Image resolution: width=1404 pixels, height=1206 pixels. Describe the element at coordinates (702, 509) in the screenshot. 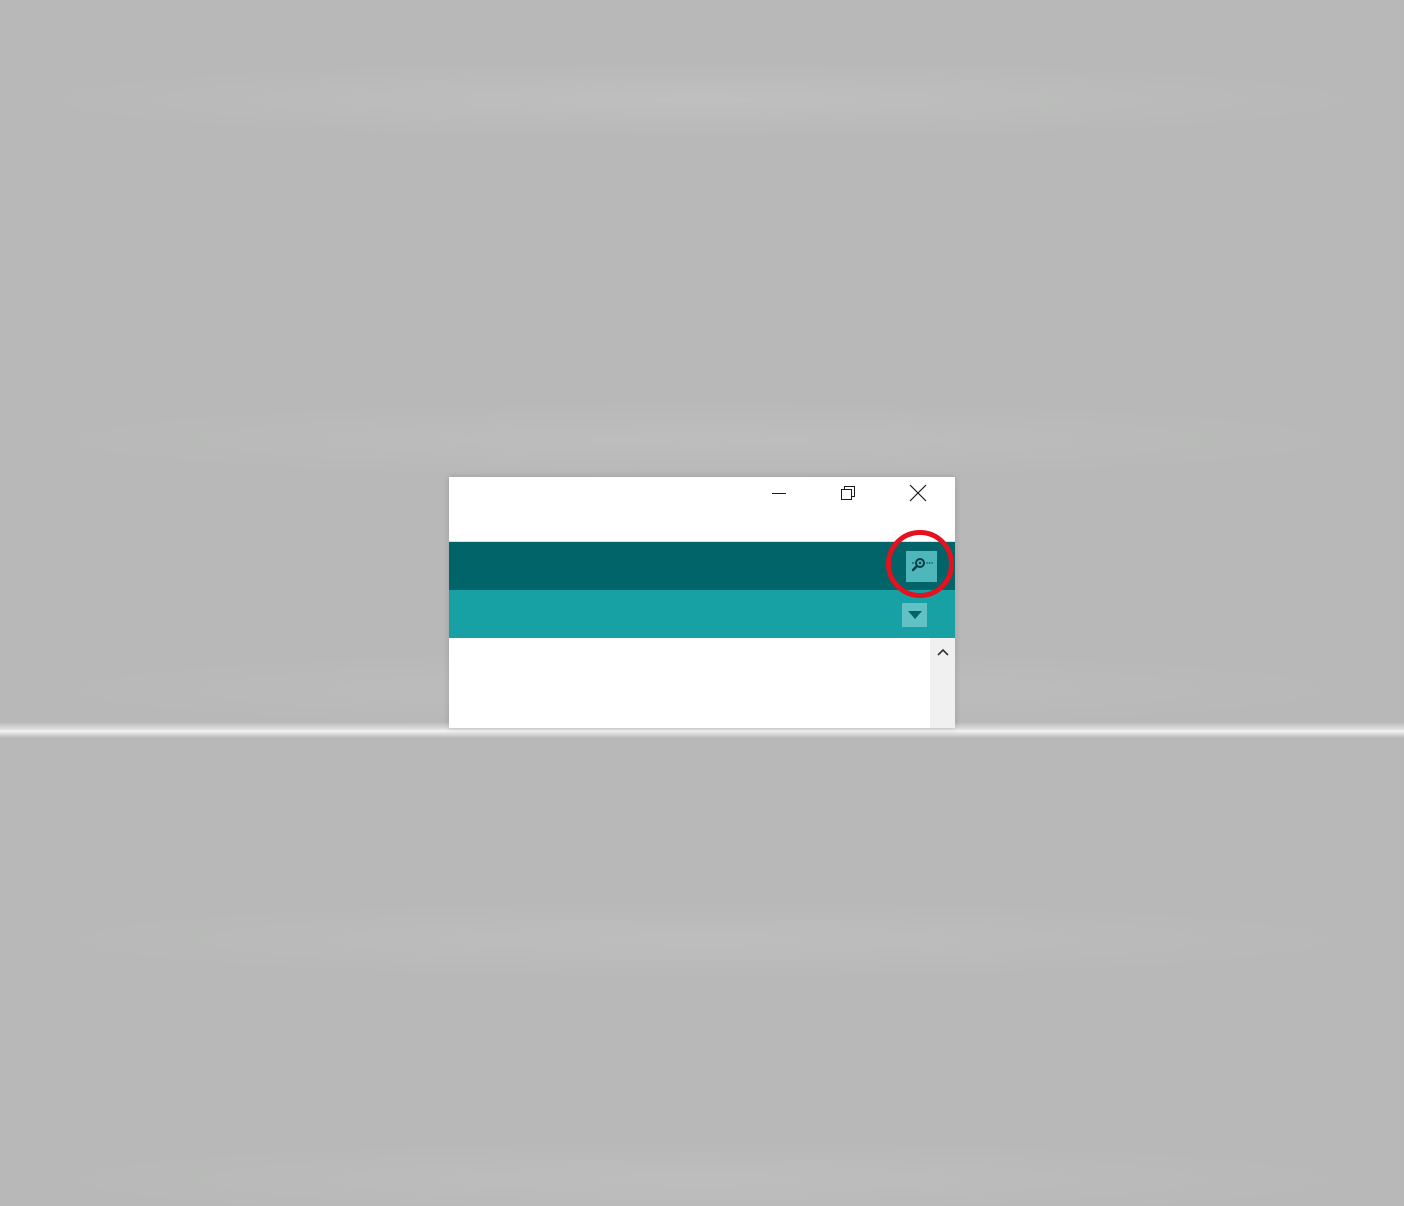

I see `title-bar` at that location.